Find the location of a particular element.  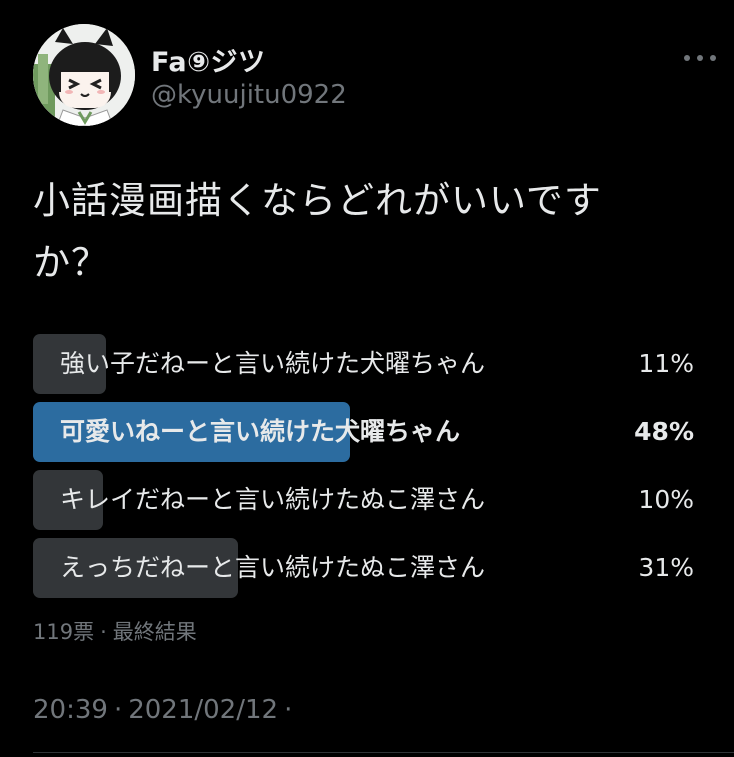

poll-option: えっちだねーと言い続けたぬこ澤さん 31% is located at coordinates (363, 568).